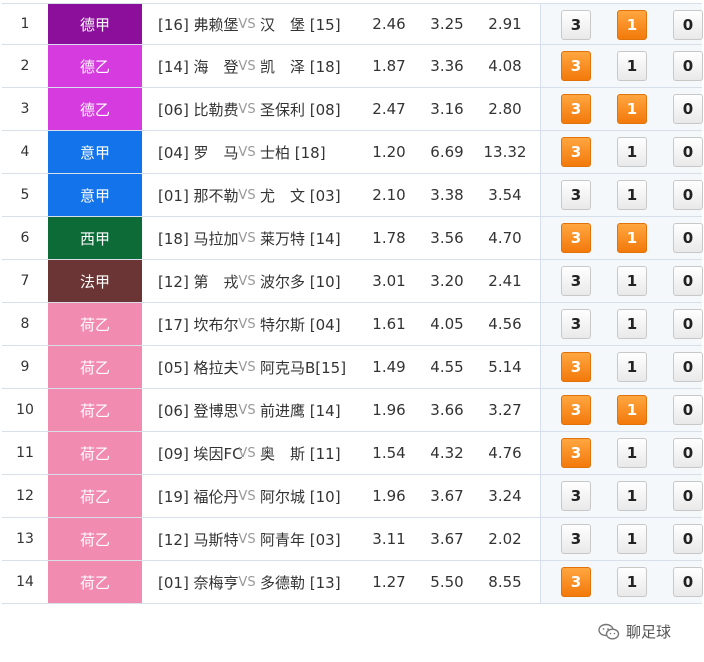 The image size is (704, 662). Describe the element at coordinates (300, 539) in the screenshot. I see `away-team: 阿青年 [03]` at that location.